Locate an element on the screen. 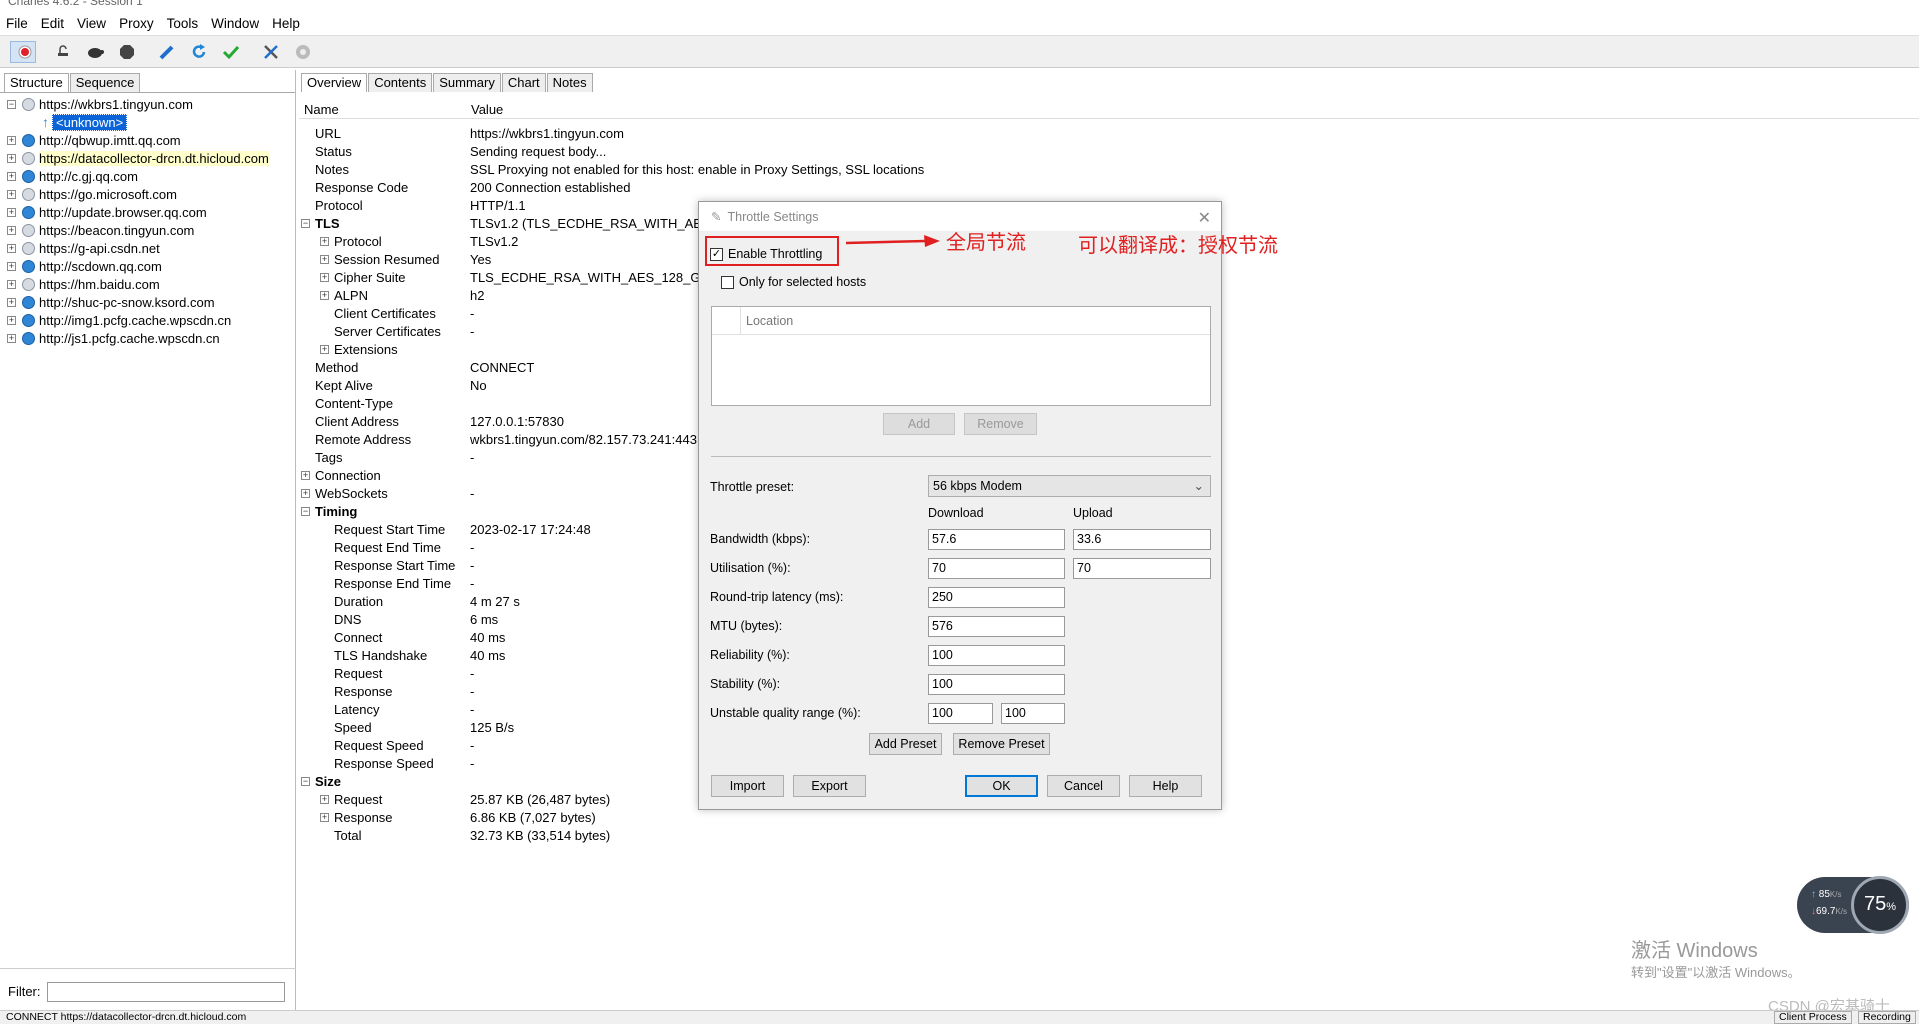  tree-item: − https://wkbrs1.tingyun.com is located at coordinates (147, 104).